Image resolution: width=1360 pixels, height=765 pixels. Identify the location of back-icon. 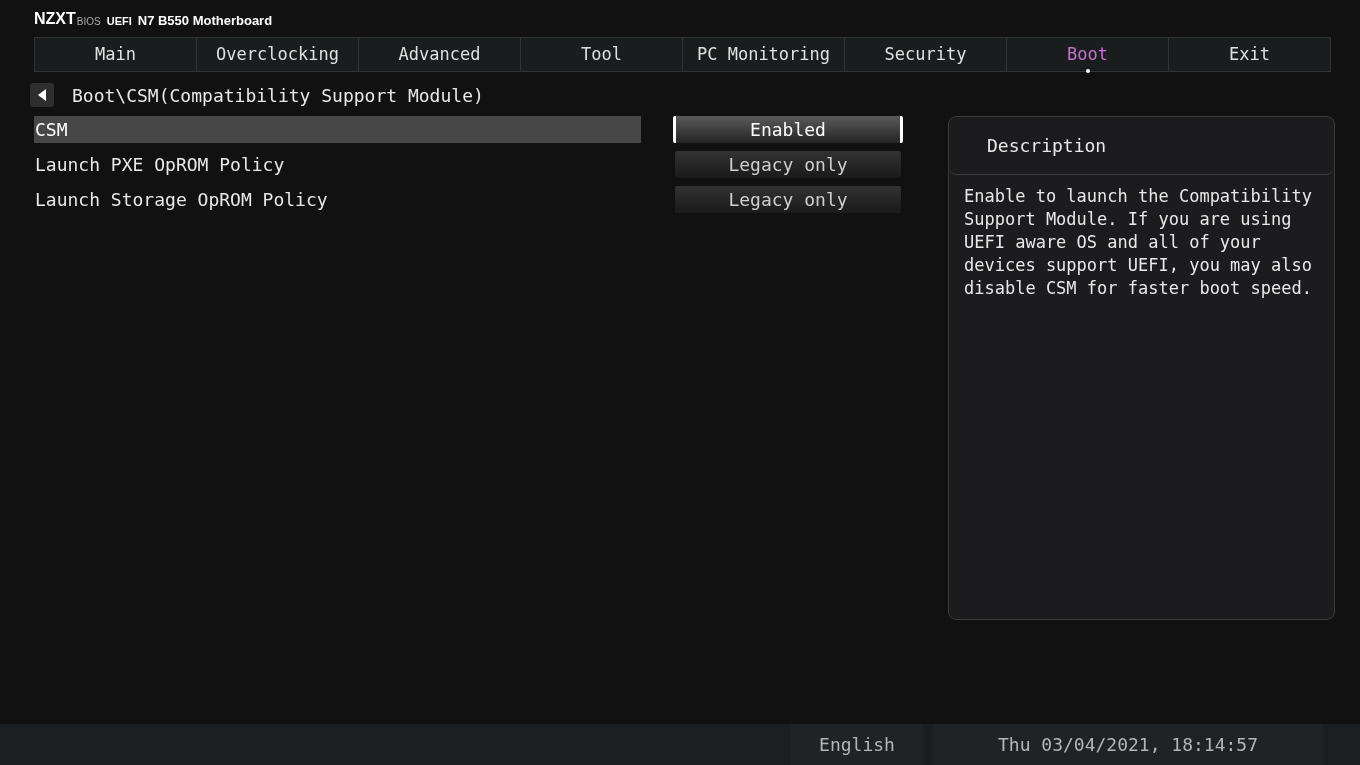
(42, 95).